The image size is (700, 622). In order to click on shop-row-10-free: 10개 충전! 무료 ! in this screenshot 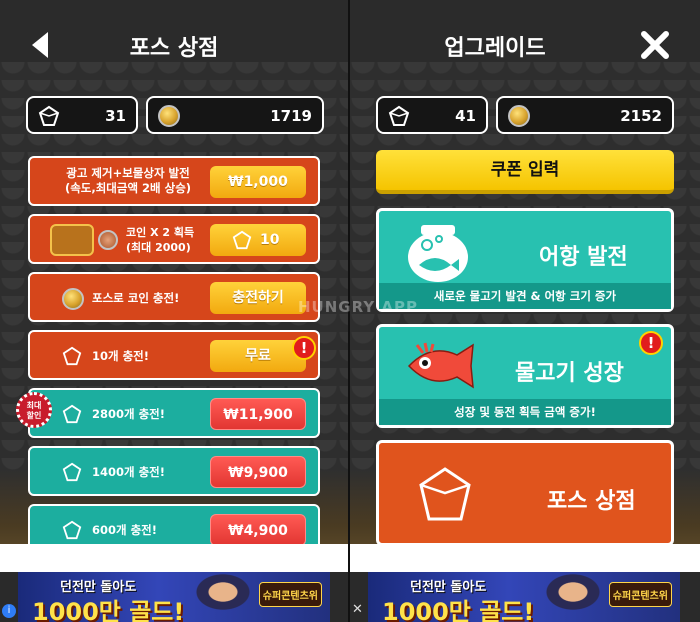, I will do `click(174, 355)`.